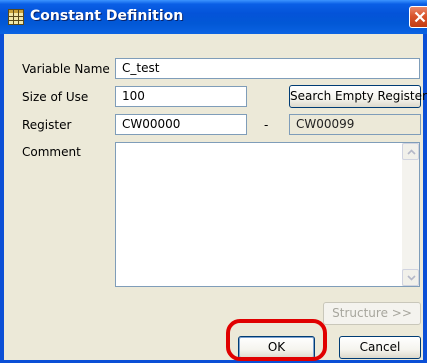 The height and width of the screenshot is (363, 427). I want to click on window-title: Constant Definition, so click(107, 16).